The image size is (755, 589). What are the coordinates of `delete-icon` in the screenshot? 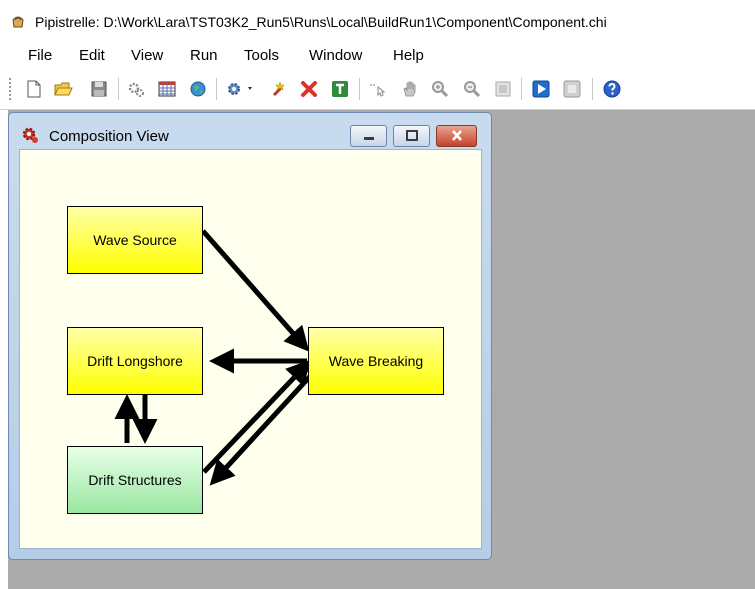 It's located at (309, 89).